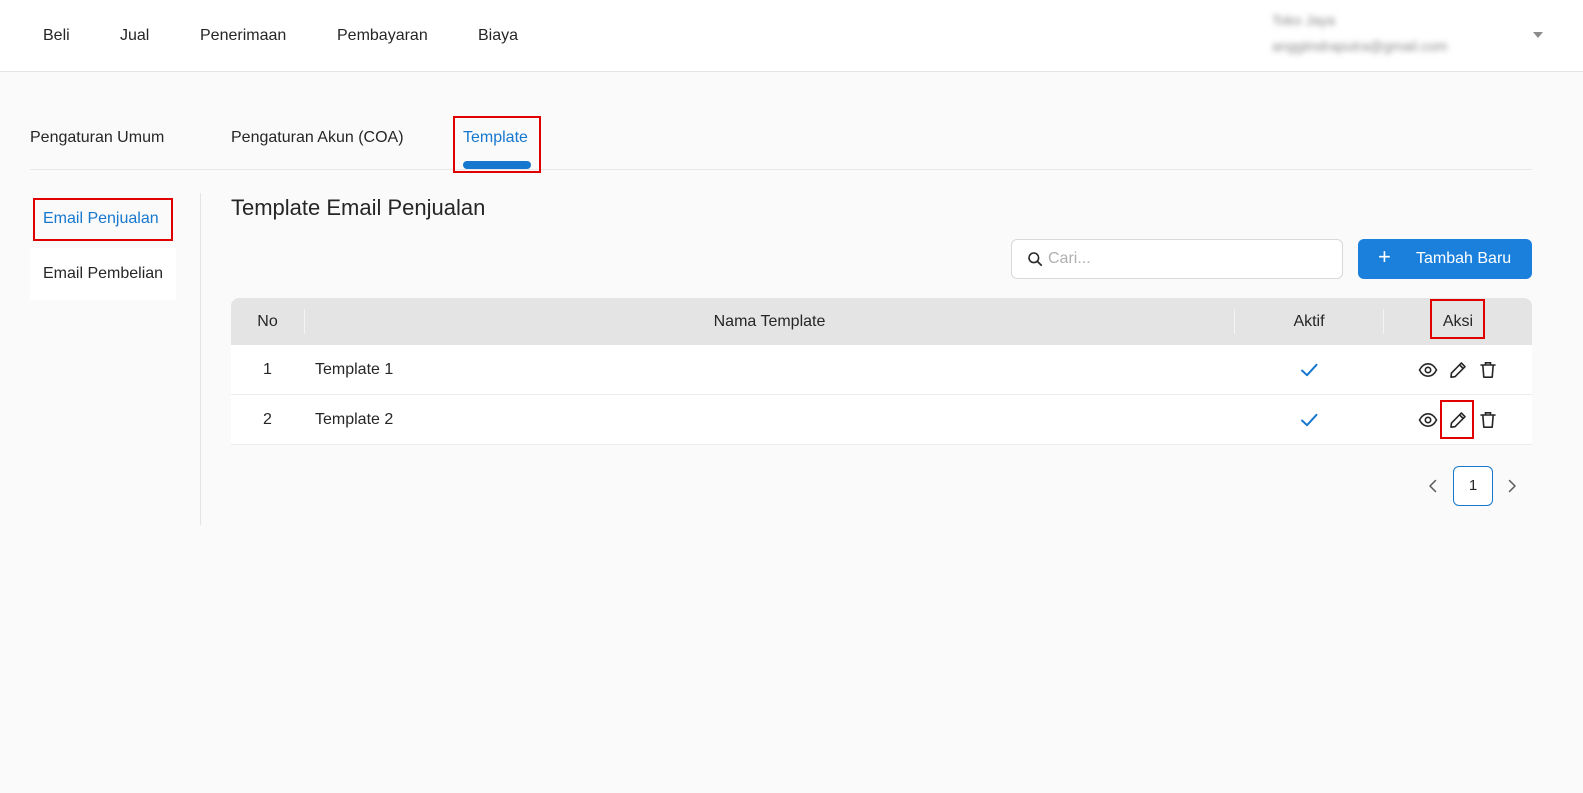 This screenshot has width=1583, height=793. Describe the element at coordinates (1464, 258) in the screenshot. I see `add-new-button-label: Tambah Baru` at that location.